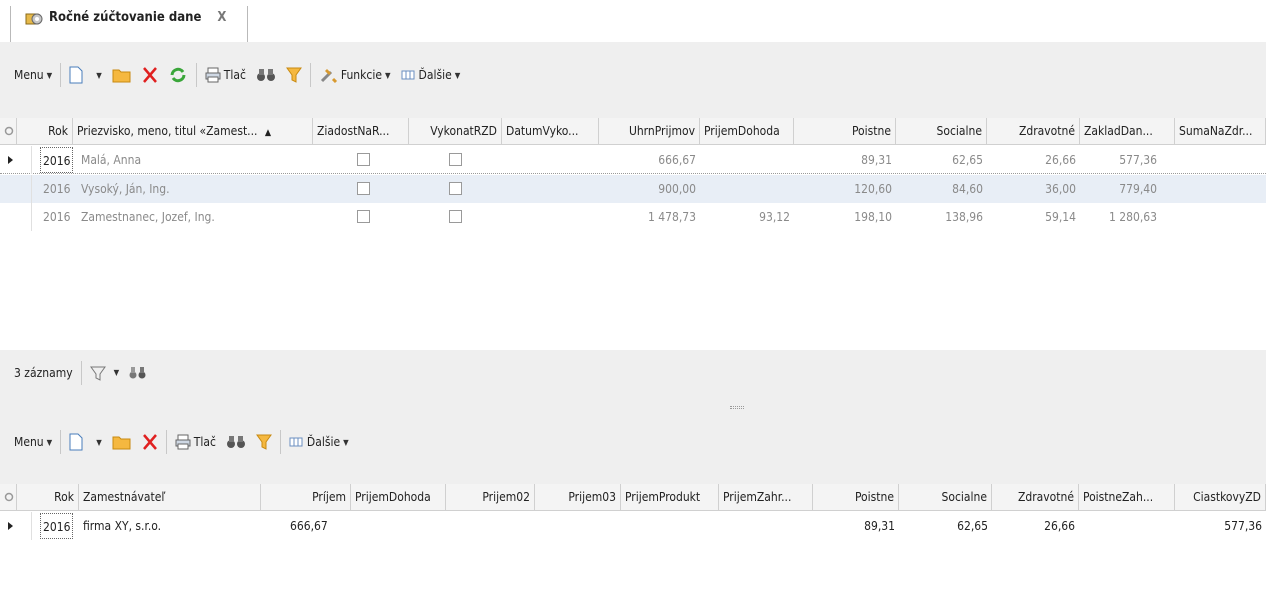 This screenshot has width=1266, height=591. Describe the element at coordinates (649, 131) in the screenshot. I see `col-uhrn: UhrnPrijmov` at that location.